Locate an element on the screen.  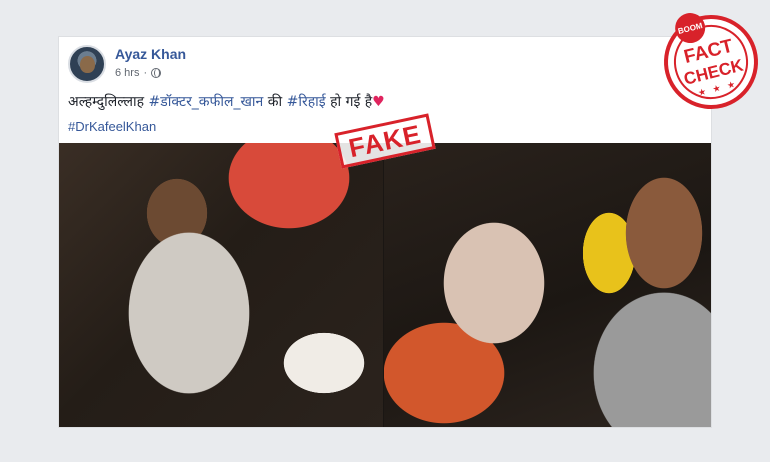
post-meta: 6 hrs · is located at coordinates (138, 73).